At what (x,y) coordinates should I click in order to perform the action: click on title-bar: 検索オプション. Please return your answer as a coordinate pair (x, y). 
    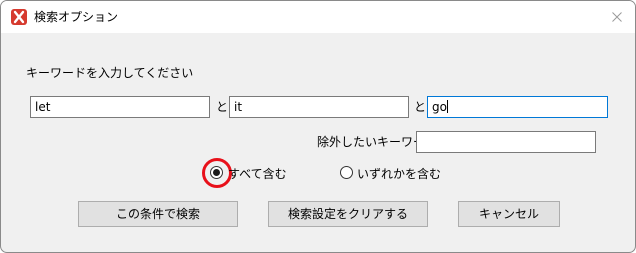
    Looking at the image, I should click on (318, 17).